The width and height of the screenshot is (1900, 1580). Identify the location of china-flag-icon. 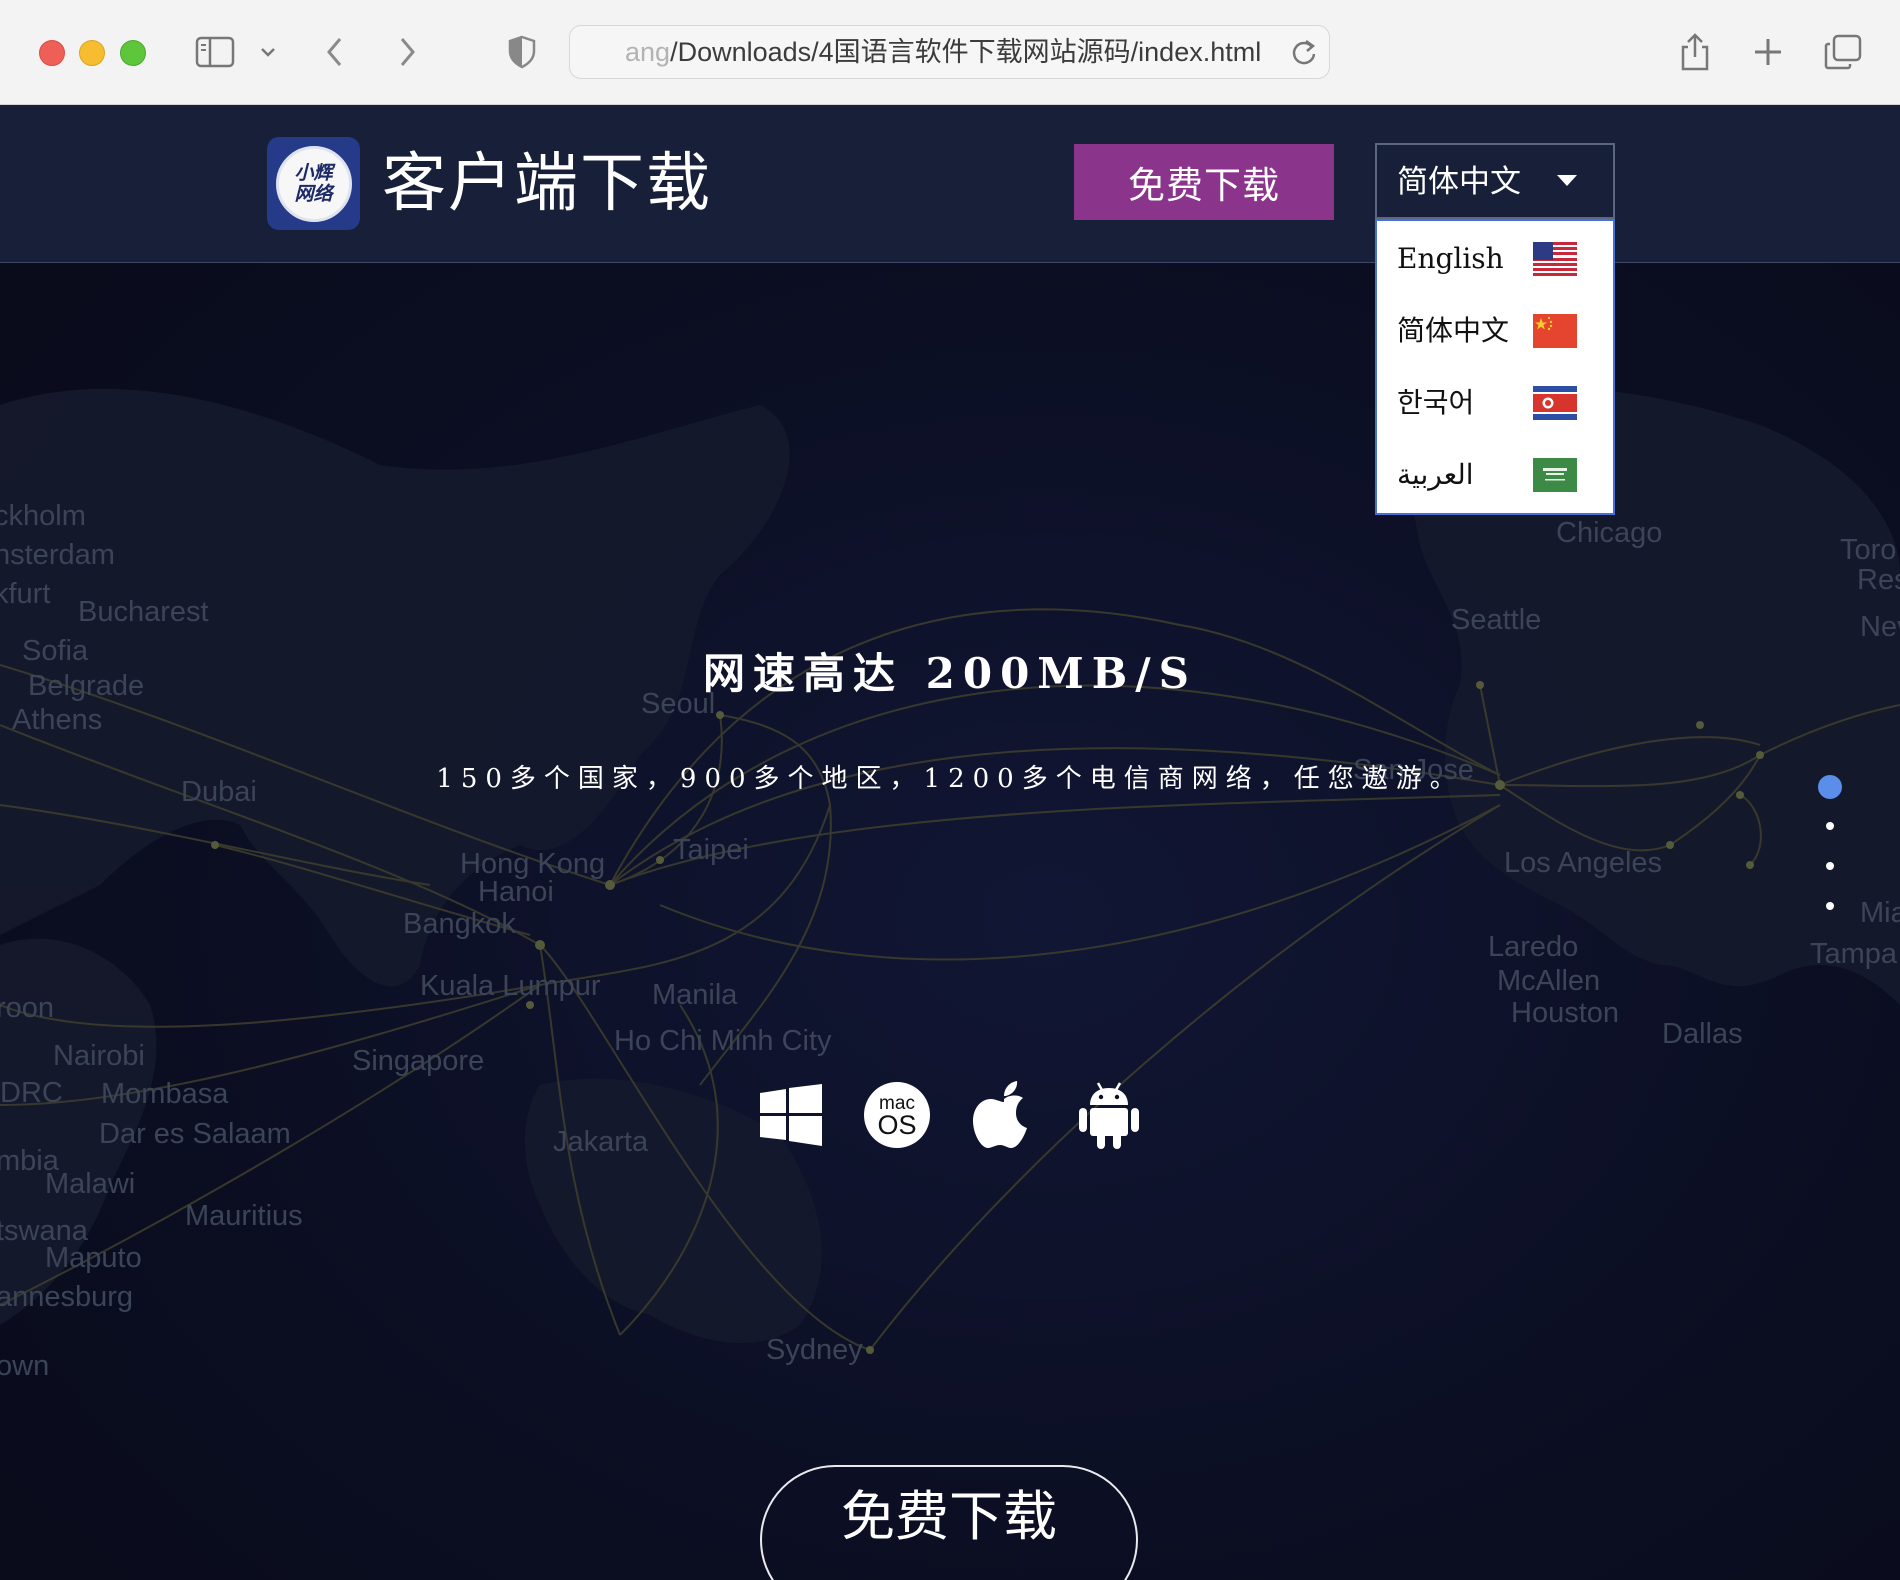
(1555, 331).